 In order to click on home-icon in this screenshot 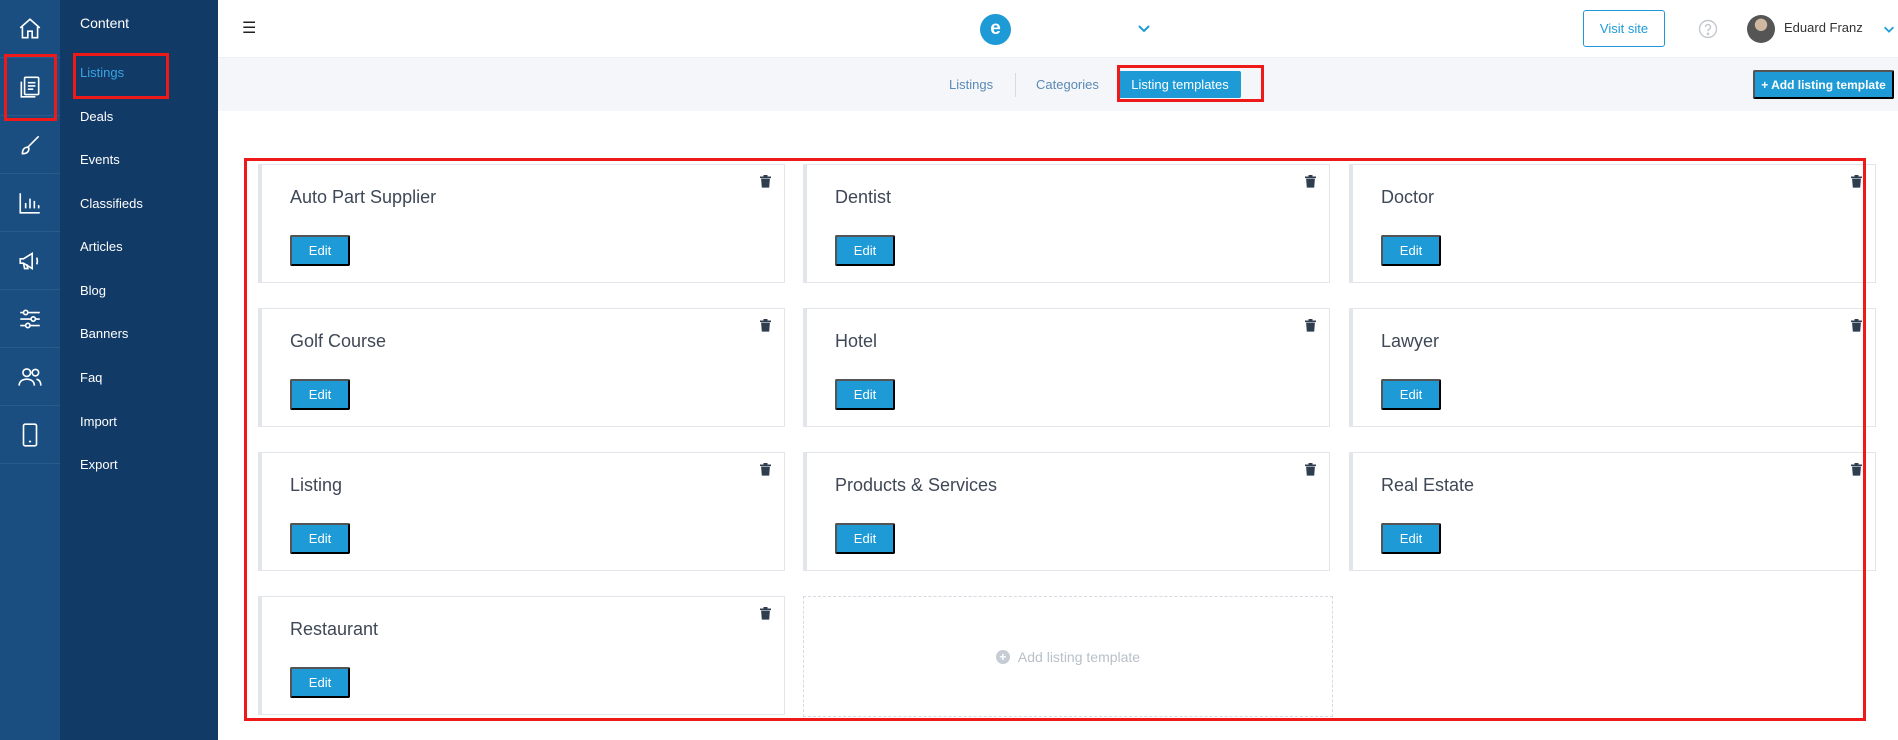, I will do `click(30, 27)`.